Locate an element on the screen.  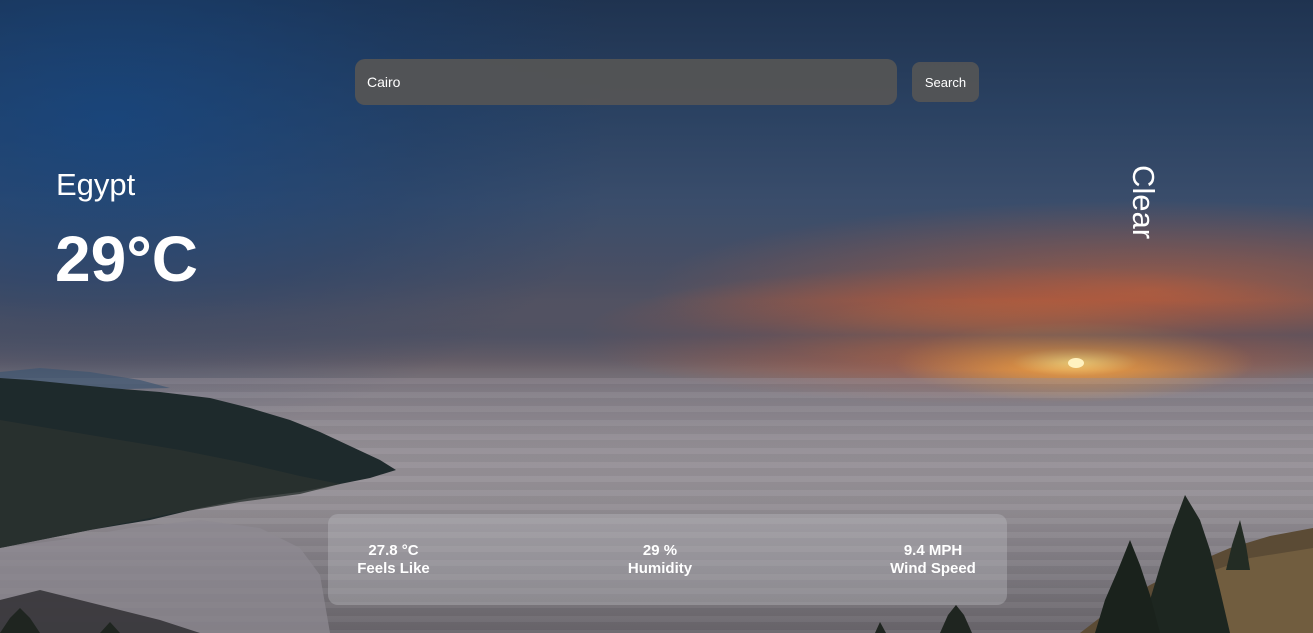
wind-speed-stat: 9.4 MPH Wind Speed is located at coordinates (933, 560).